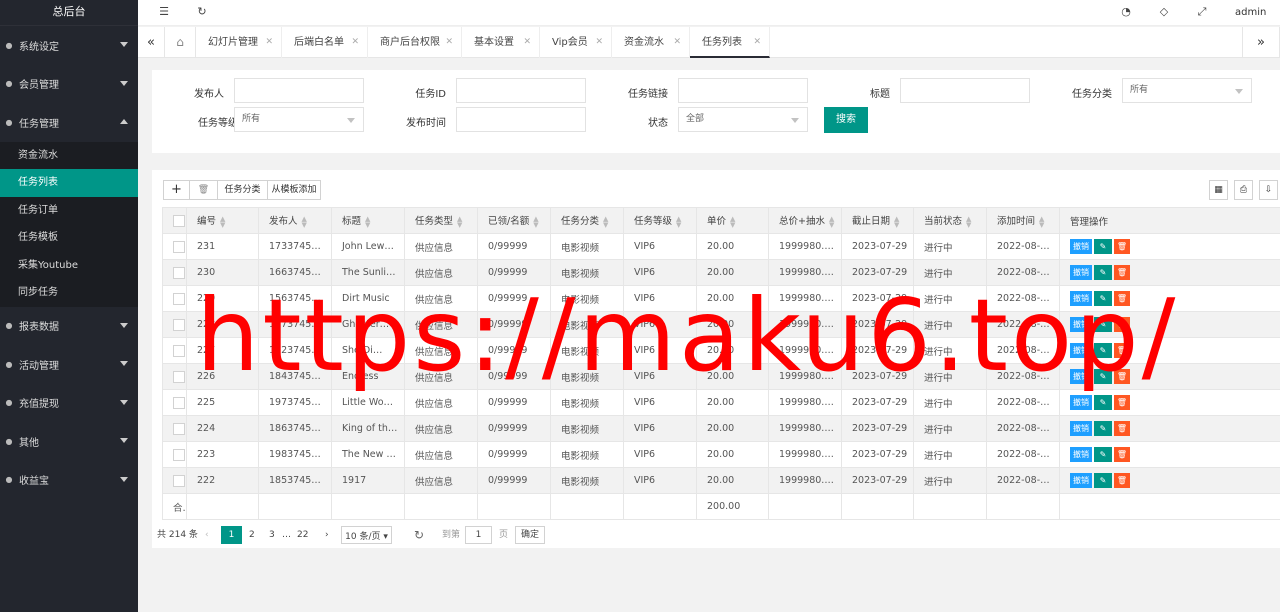 This screenshot has width=1280, height=612. What do you see at coordinates (846, 120) in the screenshot?
I see `search-button: 搜索` at bounding box center [846, 120].